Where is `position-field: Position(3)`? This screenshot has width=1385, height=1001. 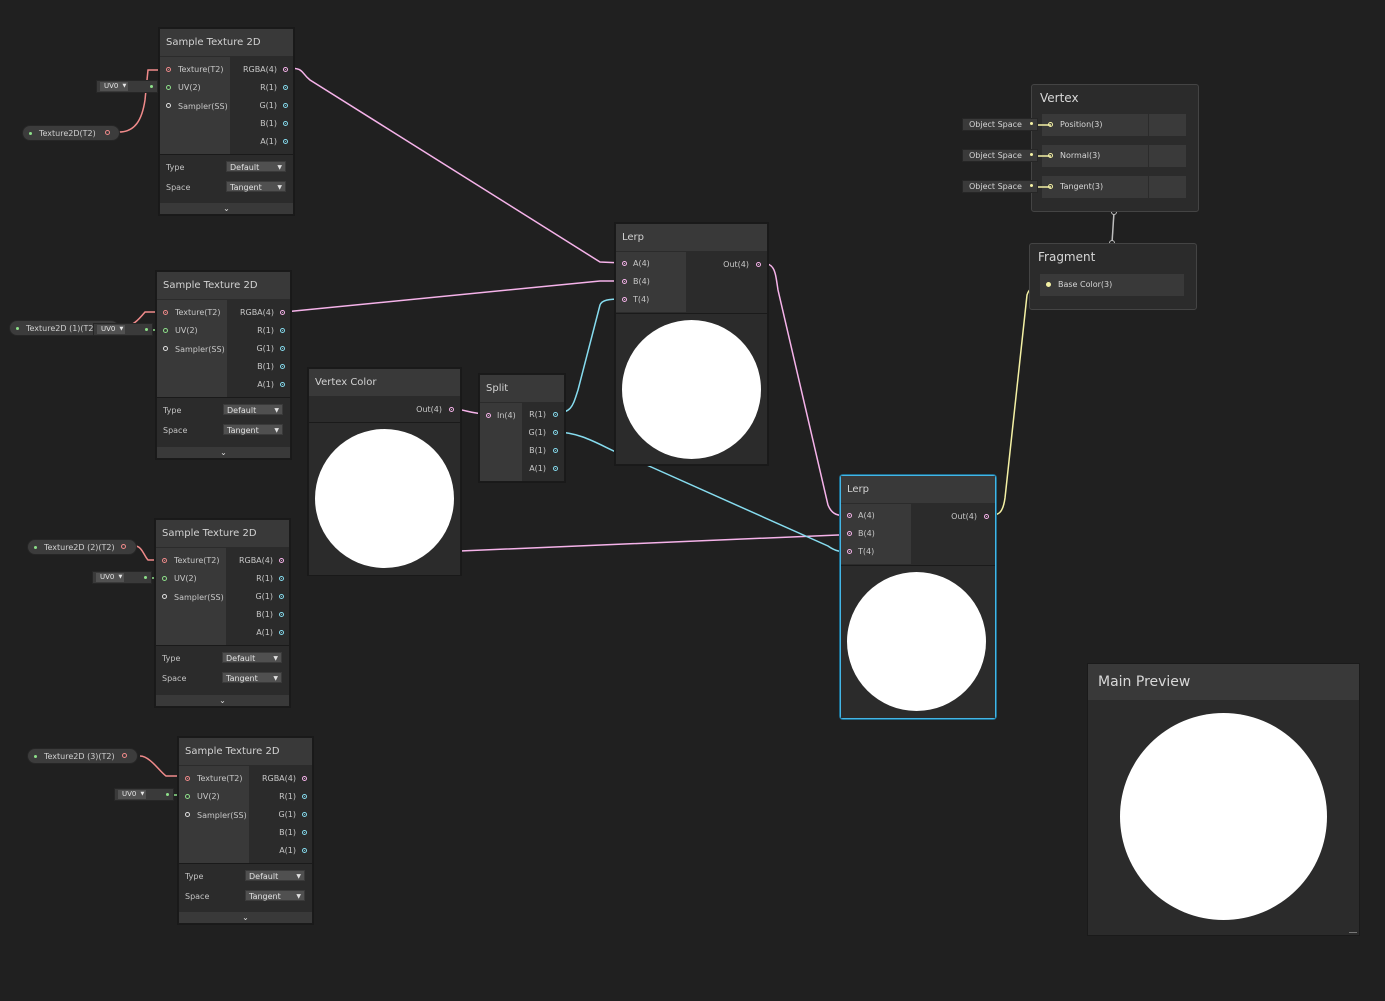 position-field: Position(3) is located at coordinates (1114, 125).